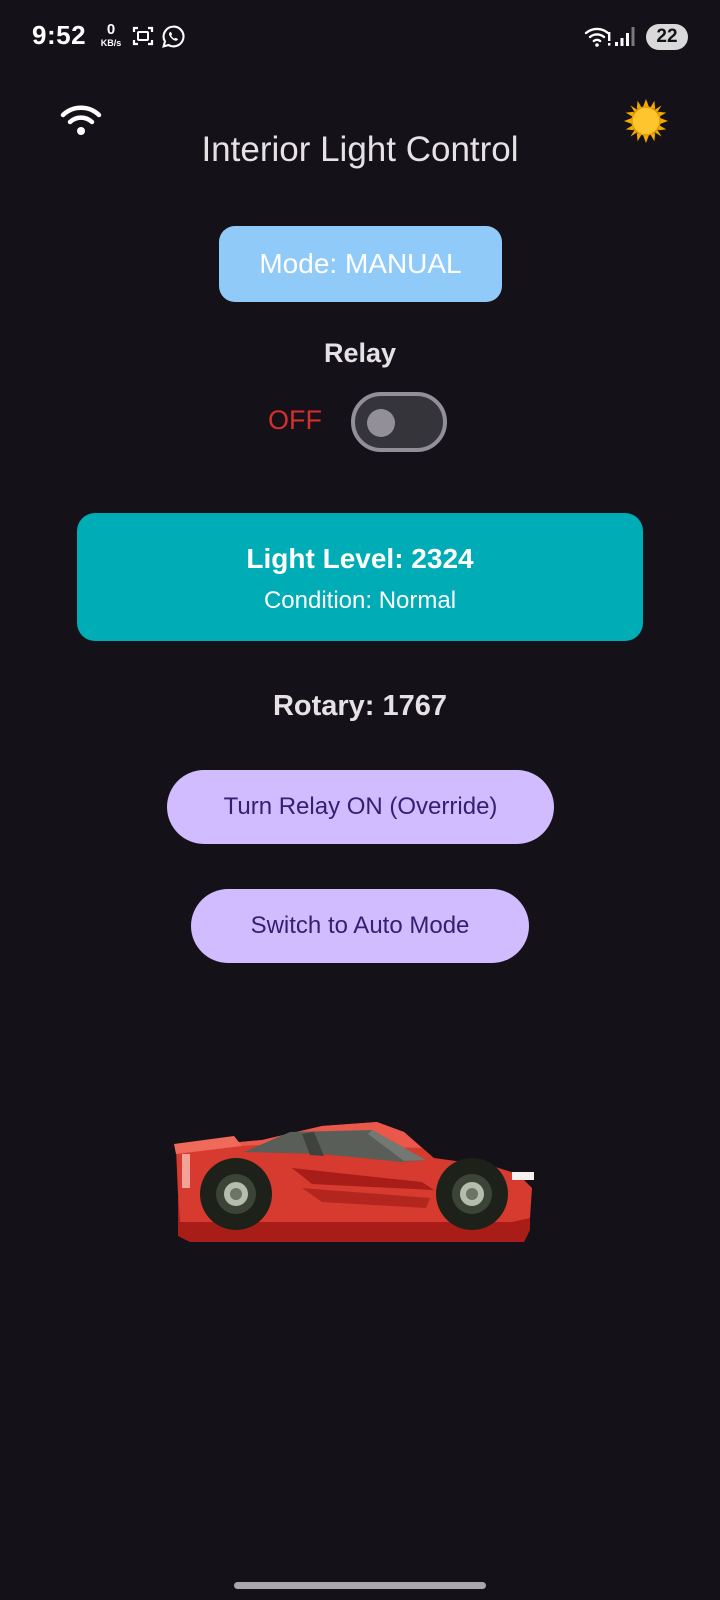 This screenshot has height=1600, width=720. Describe the element at coordinates (597, 37) in the screenshot. I see `wifi-icon` at that location.